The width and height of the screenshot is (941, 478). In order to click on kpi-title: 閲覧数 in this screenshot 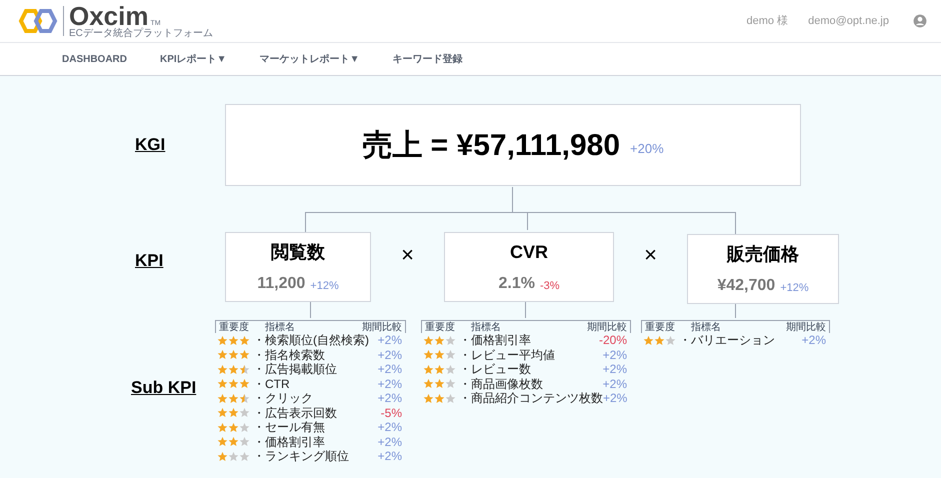, I will do `click(298, 252)`.